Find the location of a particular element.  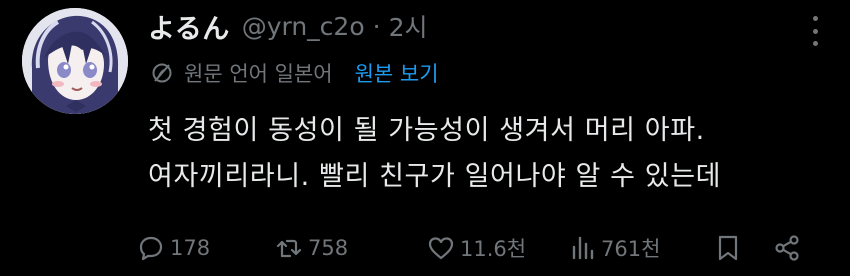

views-bar-chart-icon is located at coordinates (583, 248).